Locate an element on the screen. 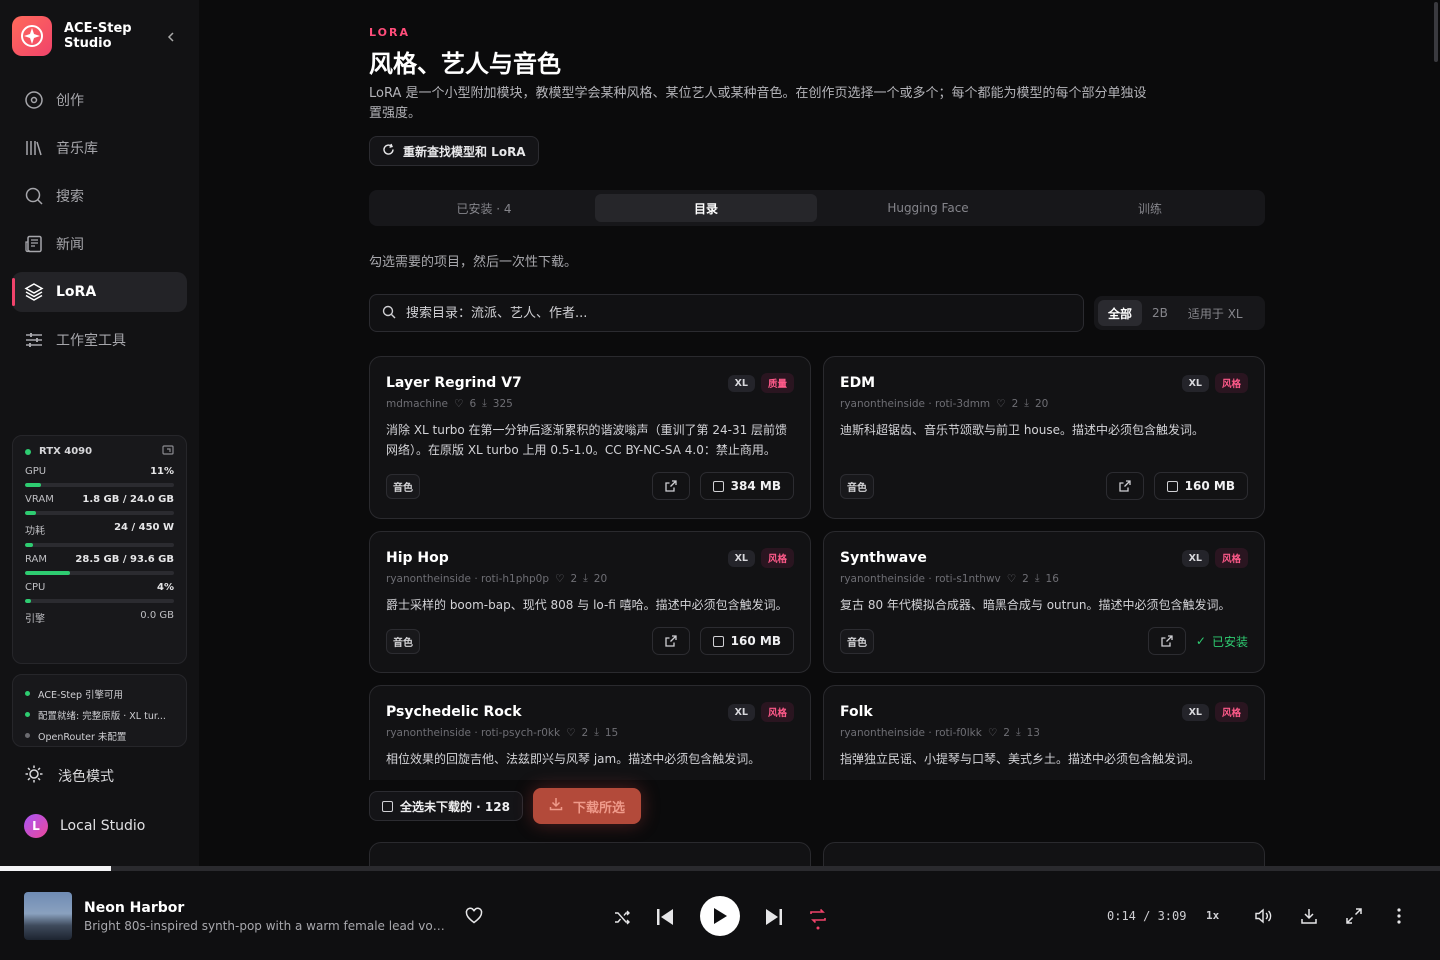  installed-status: ✓ 已安装 is located at coordinates (1222, 641).